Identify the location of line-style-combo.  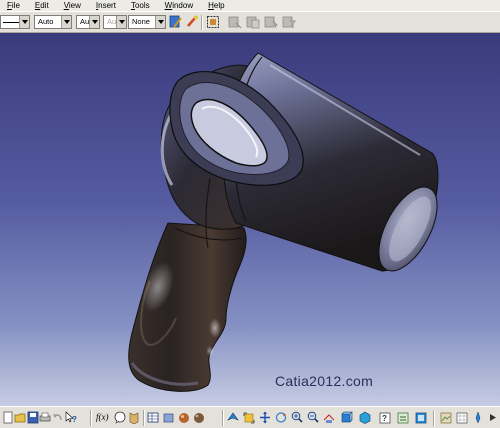
(15, 22).